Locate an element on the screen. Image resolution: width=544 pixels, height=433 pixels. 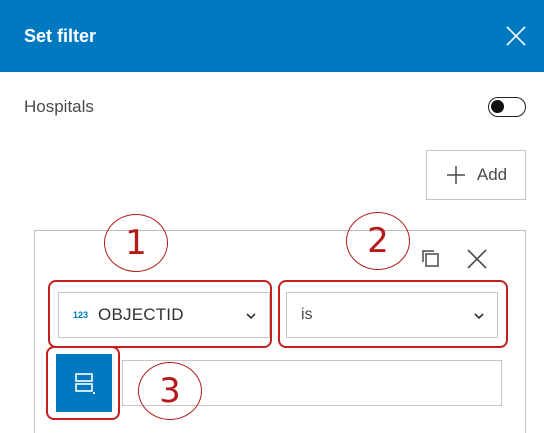
duplicate-expression-button is located at coordinates (430, 258).